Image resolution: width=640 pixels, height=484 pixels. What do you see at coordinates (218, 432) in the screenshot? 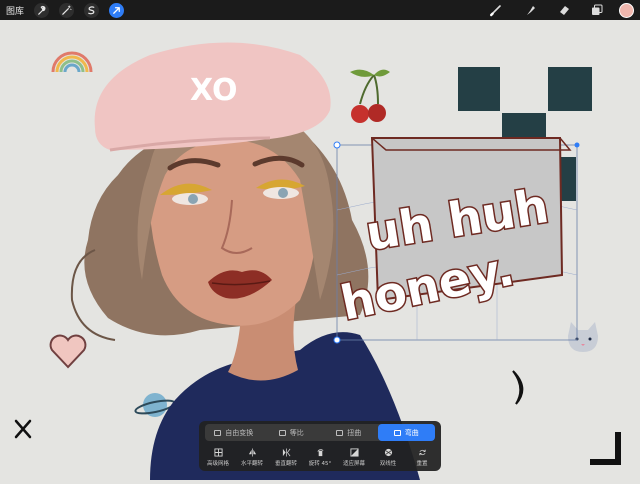
I see `freeform-icon` at bounding box center [218, 432].